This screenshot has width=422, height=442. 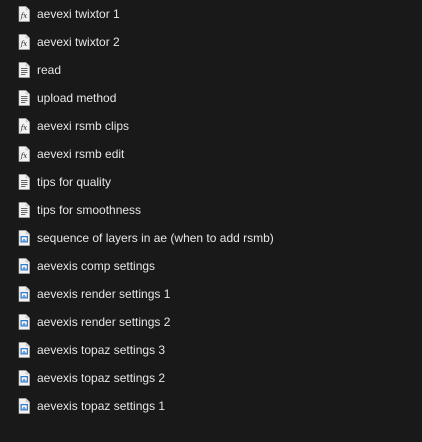 I want to click on file-list-item: upload method, so click(x=211, y=98).